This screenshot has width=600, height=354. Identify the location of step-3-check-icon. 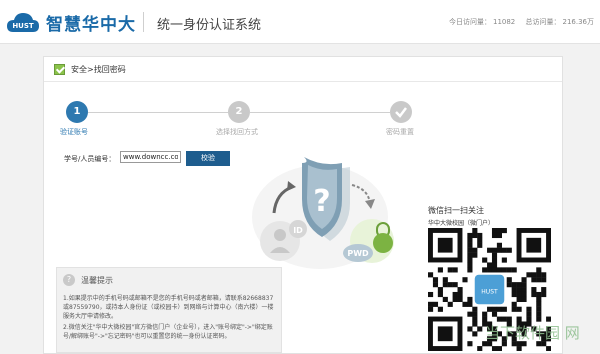
(401, 112).